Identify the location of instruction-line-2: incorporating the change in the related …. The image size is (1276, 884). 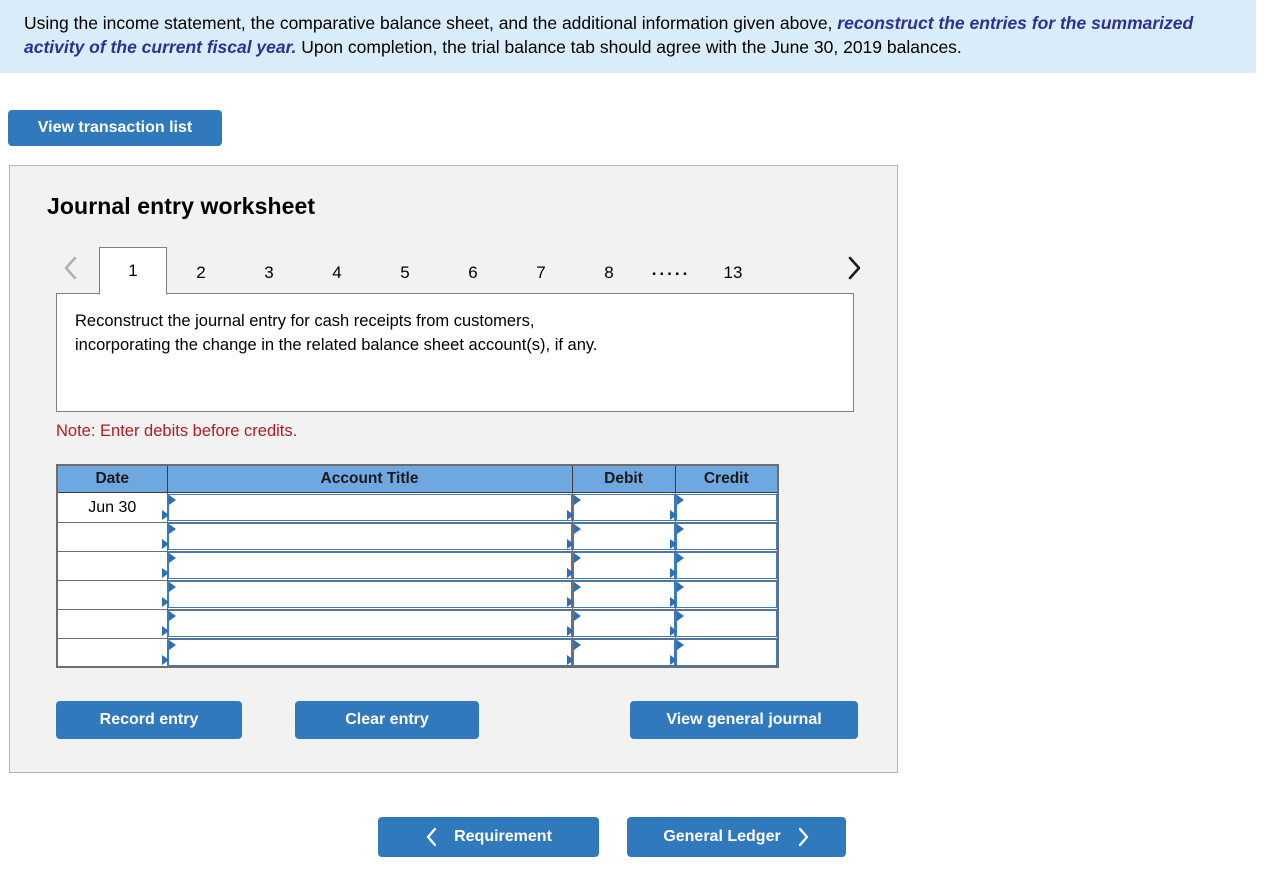
(336, 344).